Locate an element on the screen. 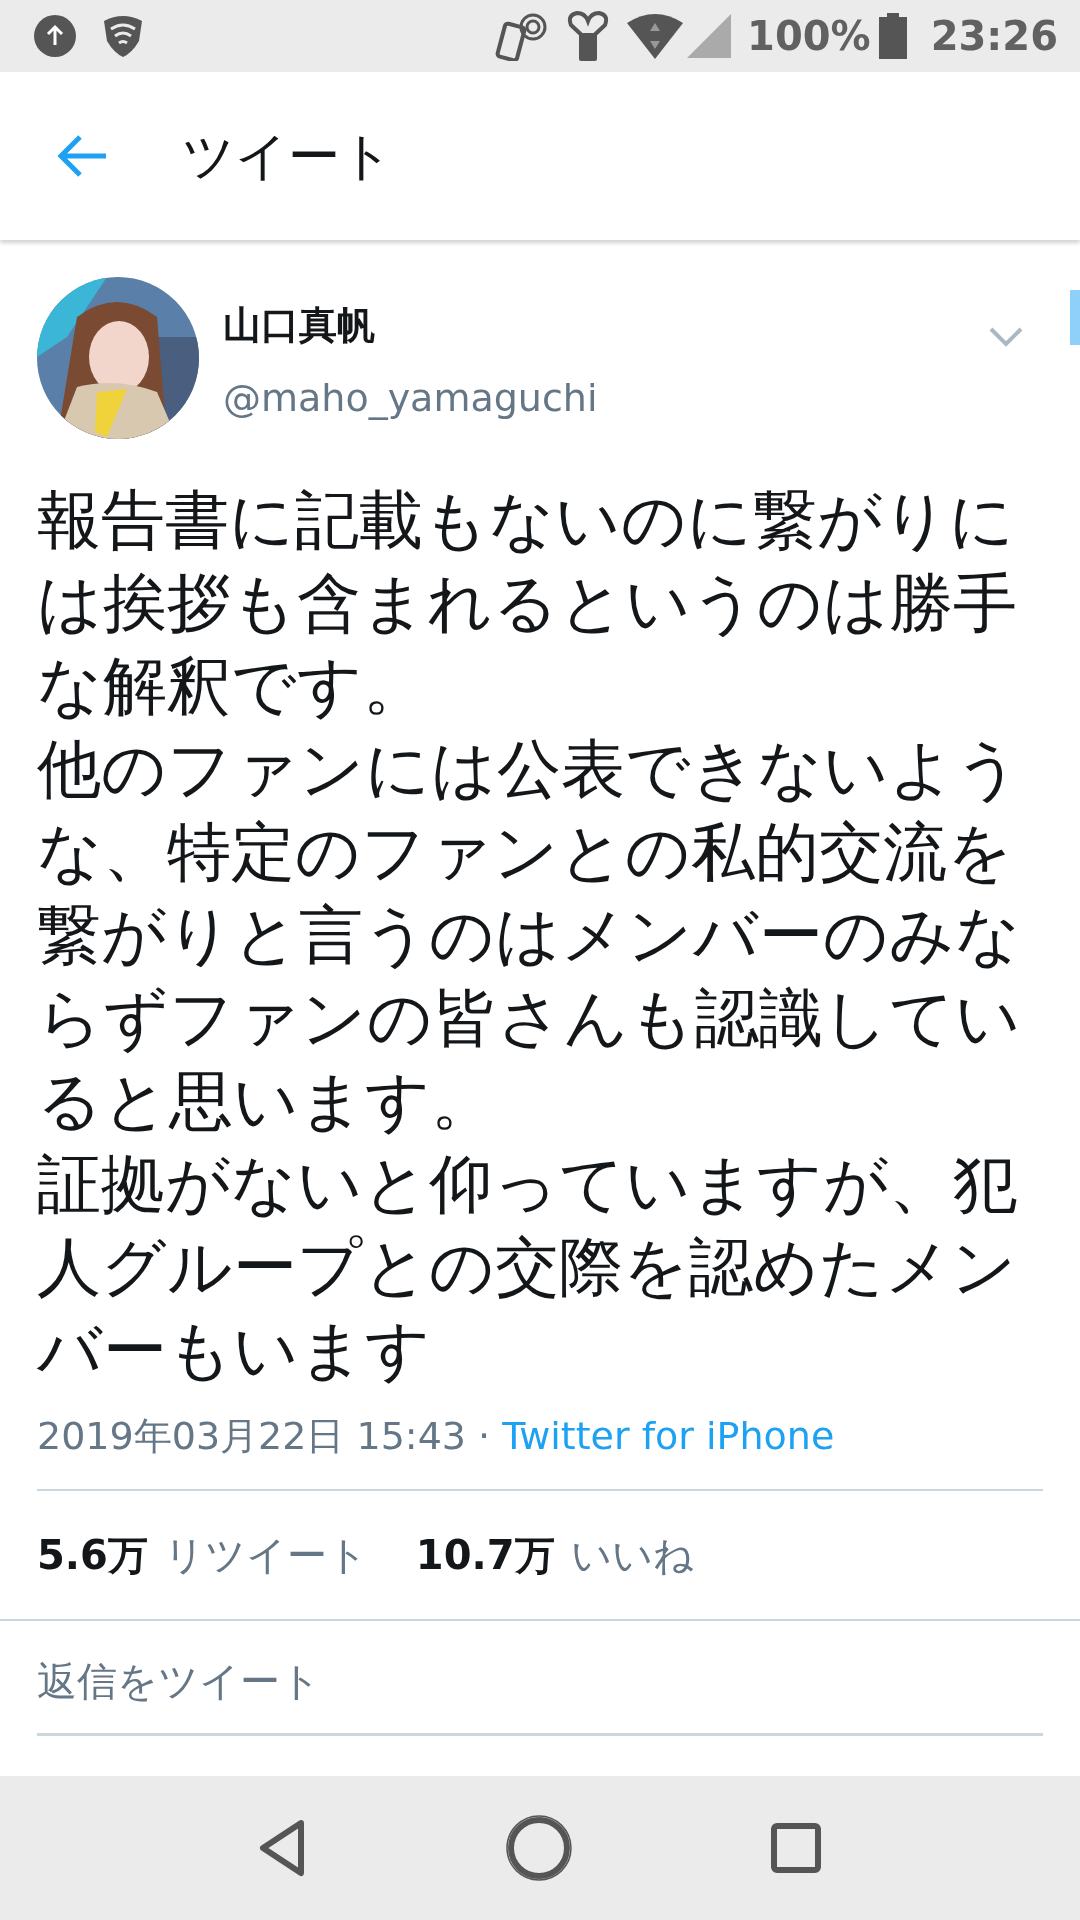 The height and width of the screenshot is (1920, 1080). scroll-thumb is located at coordinates (1075, 317).